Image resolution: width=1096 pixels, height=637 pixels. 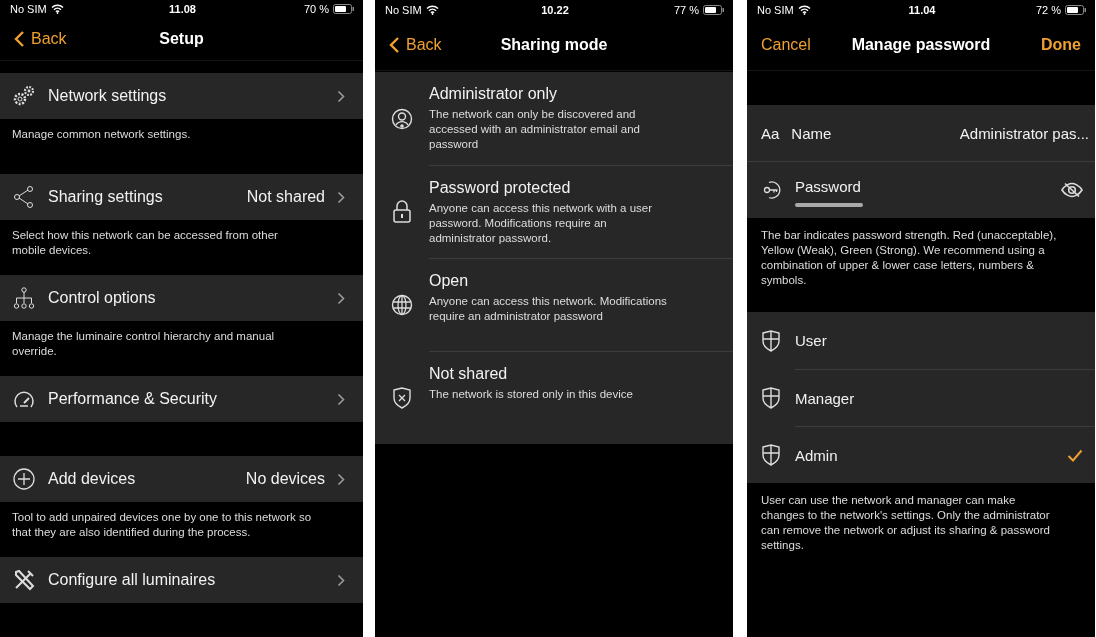 What do you see at coordinates (402, 118) in the screenshot?
I see `user-circle-icon` at bounding box center [402, 118].